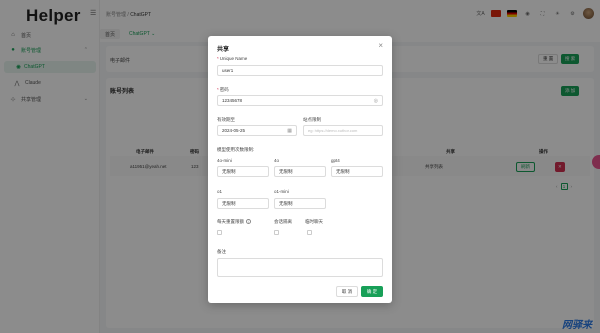 This screenshot has width=600, height=333. What do you see at coordinates (236, 149) in the screenshot?
I see `model-limit-label: 模型使用次数限制:` at bounding box center [236, 149].